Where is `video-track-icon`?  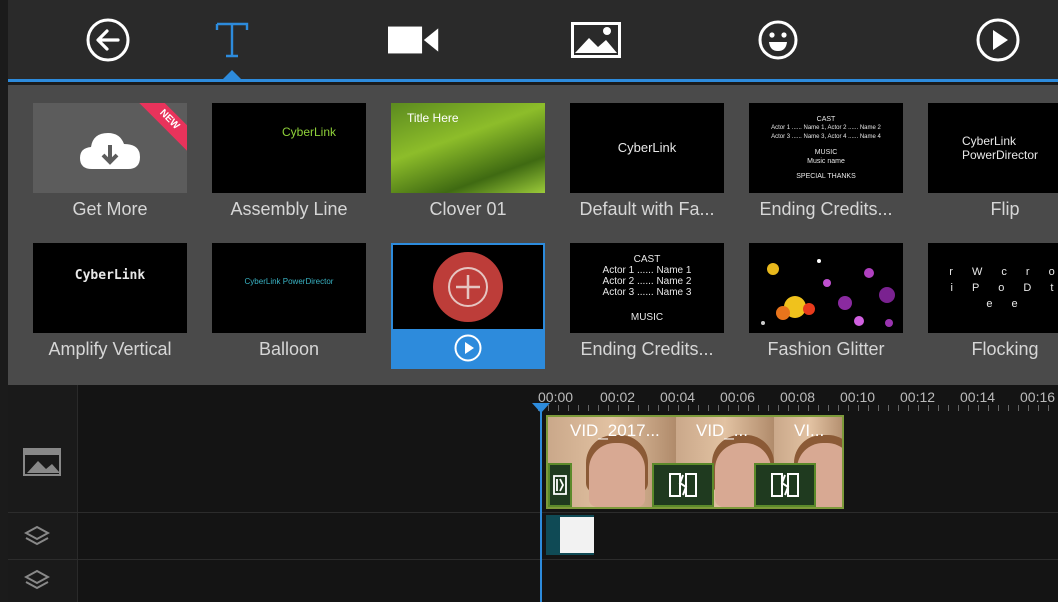
video-track-icon is located at coordinates (44, 463).